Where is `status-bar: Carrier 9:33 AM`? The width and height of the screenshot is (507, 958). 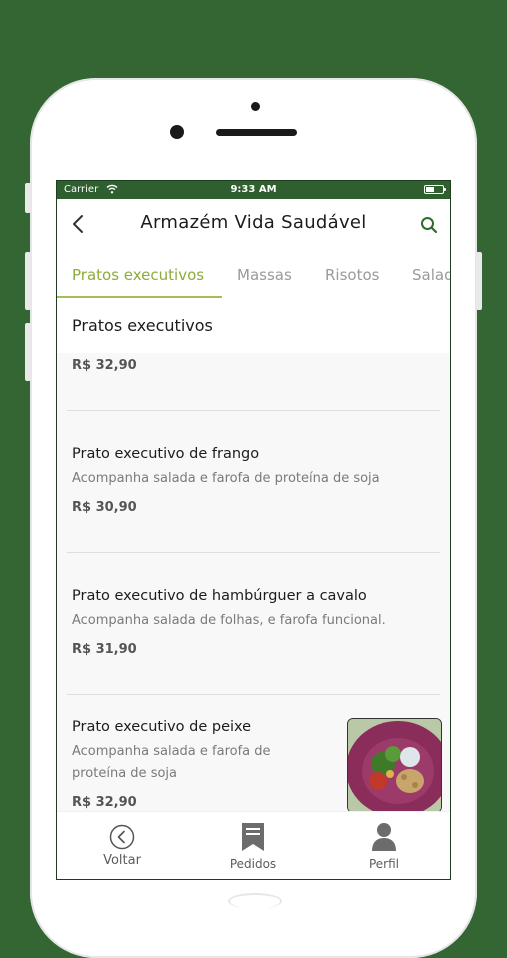
status-bar: Carrier 9:33 AM is located at coordinates (253, 190).